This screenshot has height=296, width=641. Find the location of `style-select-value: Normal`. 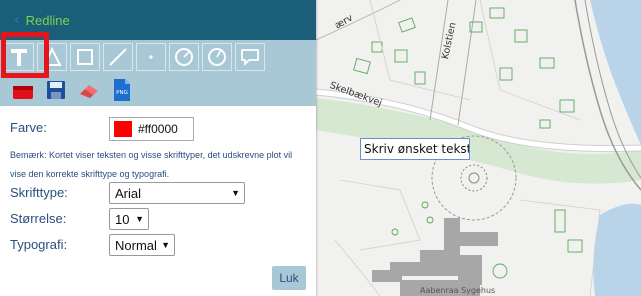

style-select-value: Normal is located at coordinates (136, 245).